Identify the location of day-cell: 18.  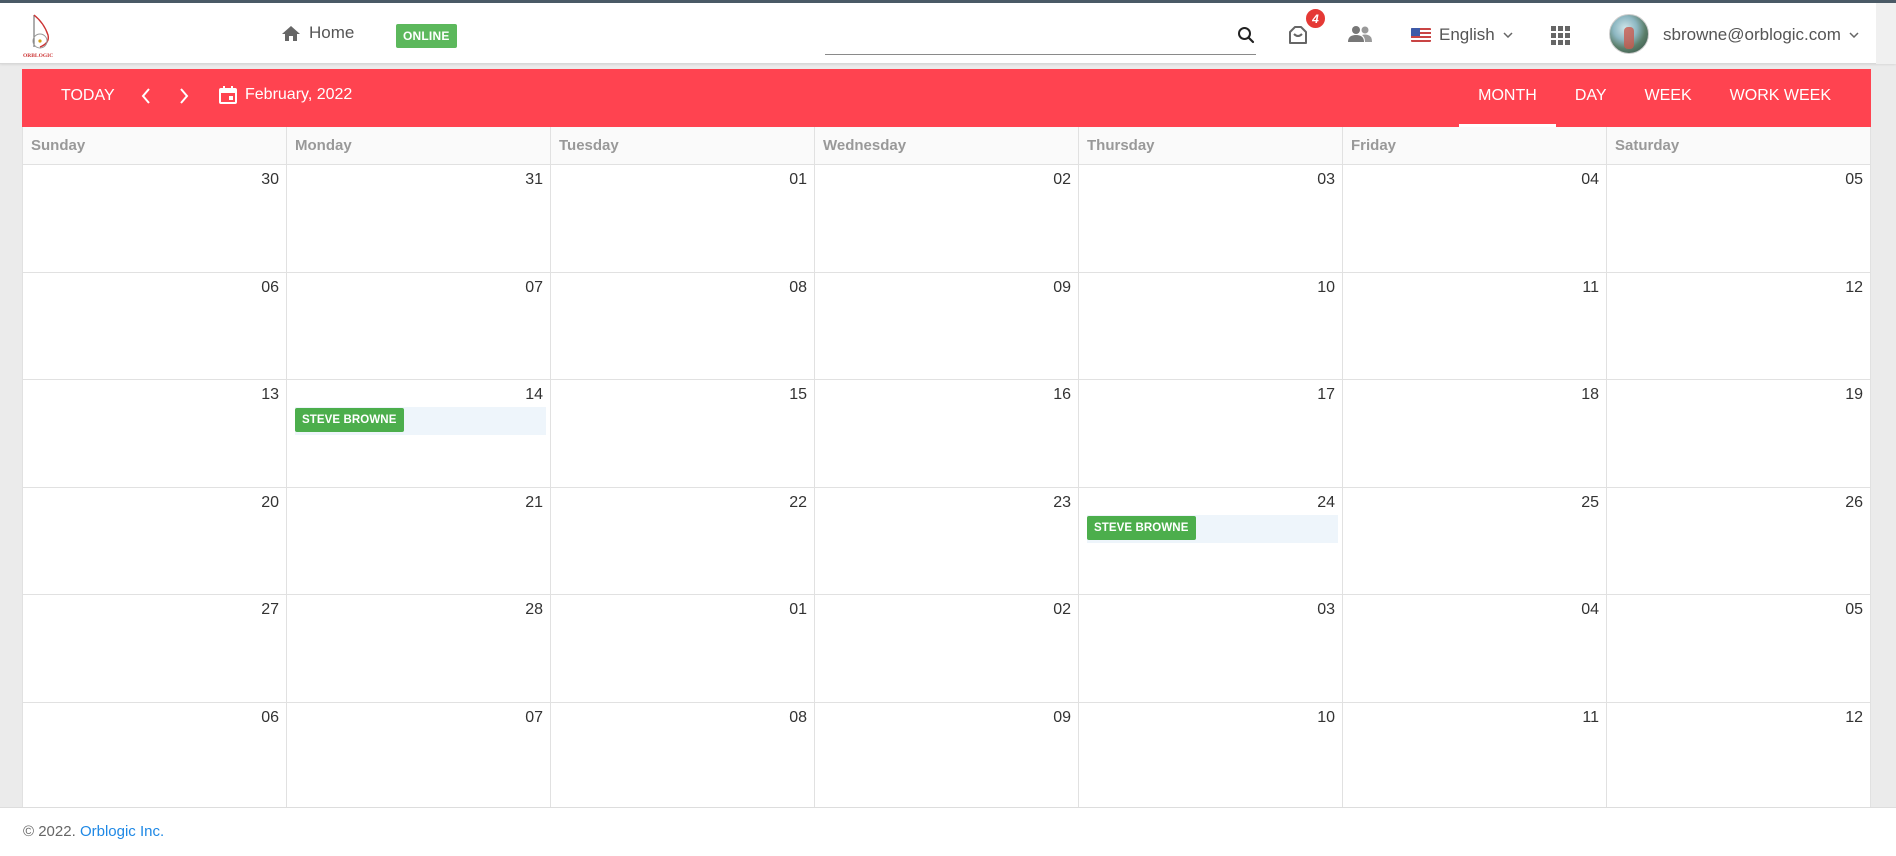
(1475, 434).